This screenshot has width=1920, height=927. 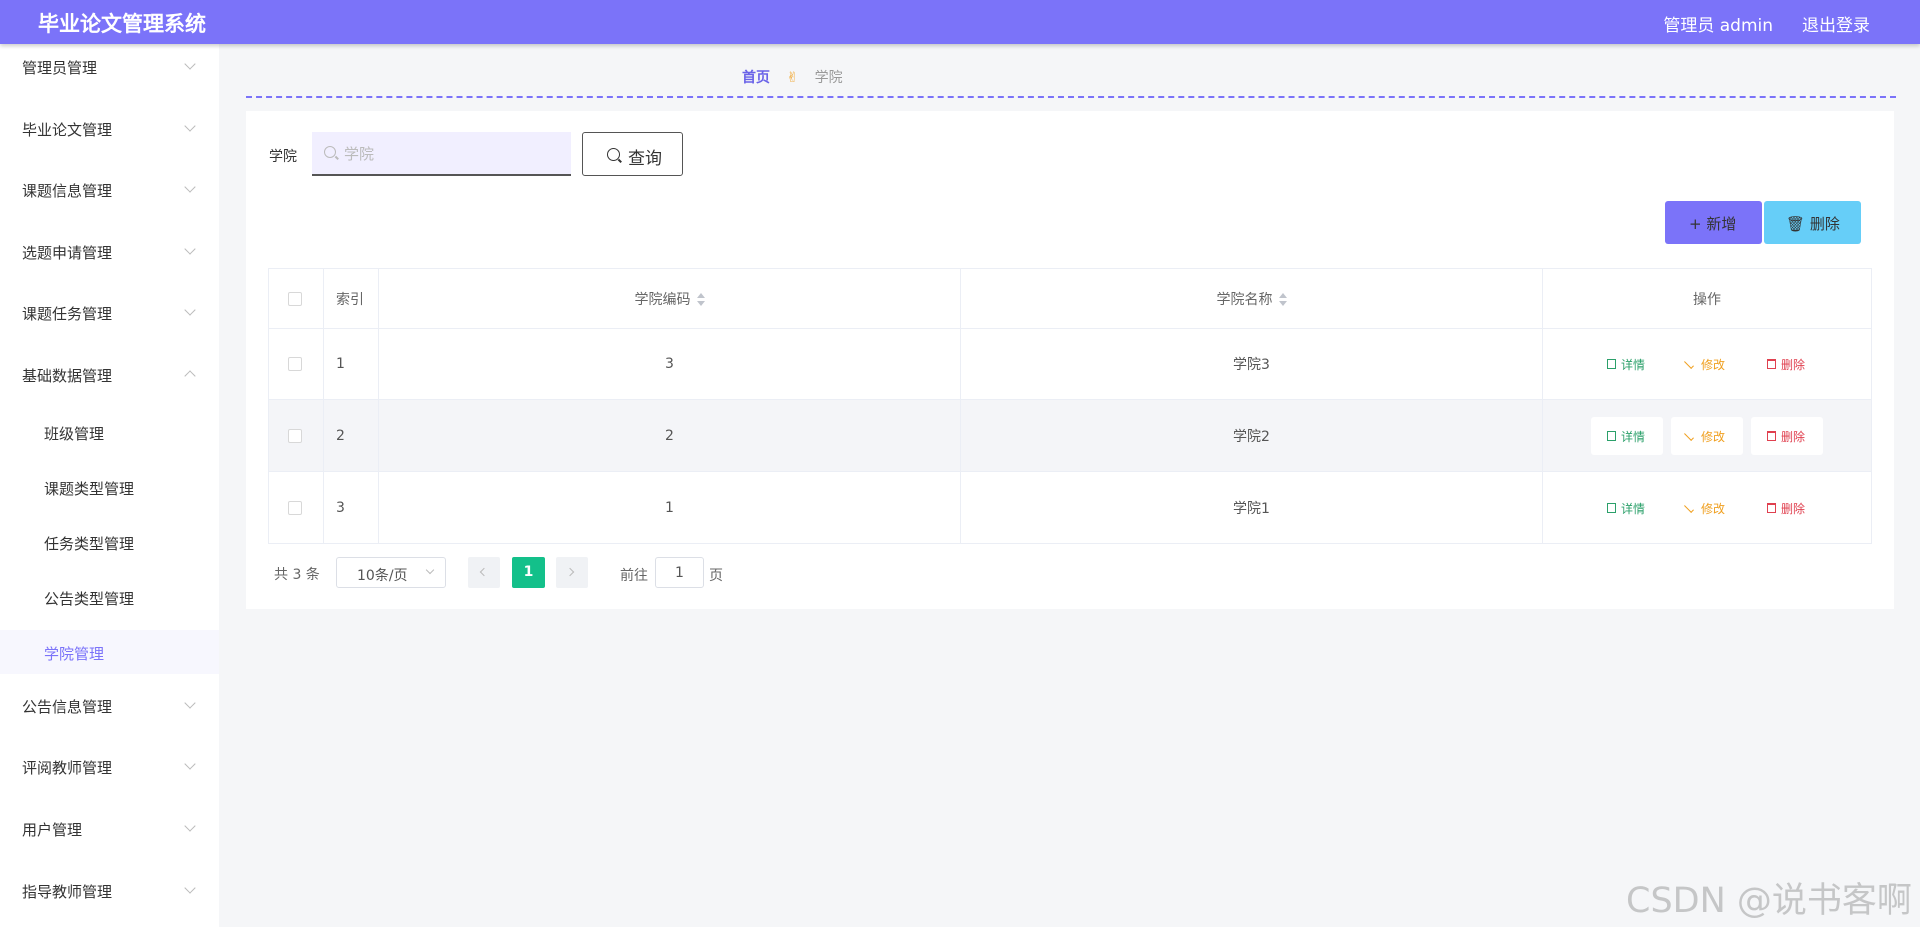 I want to click on sidebar-menu-topic-info: 课题信息管理, so click(x=109, y=189).